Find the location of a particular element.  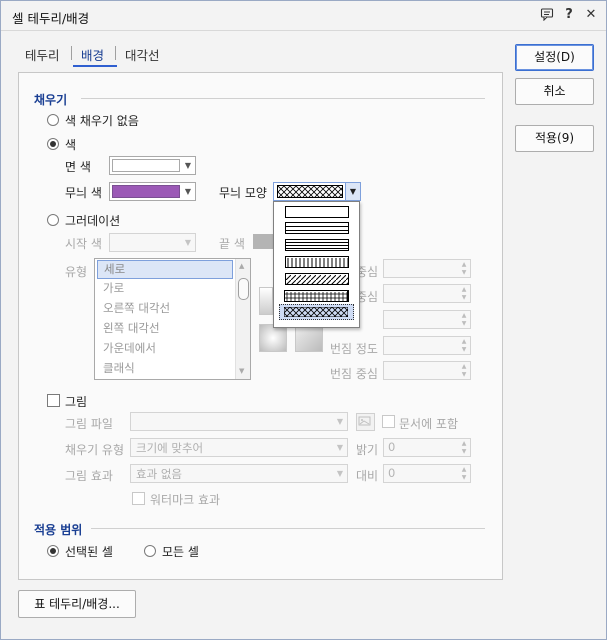

fill-section-title: 채우기 is located at coordinates (51, 100).